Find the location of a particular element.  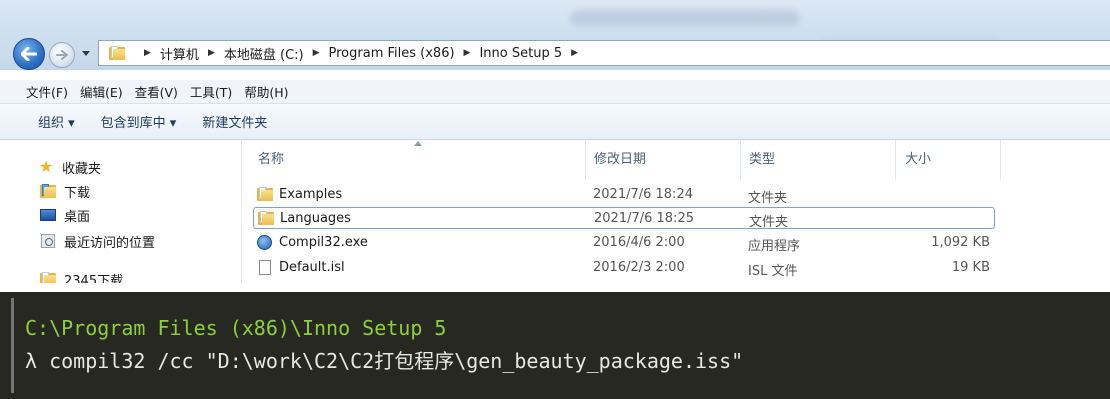

forward-button is located at coordinates (62, 55).